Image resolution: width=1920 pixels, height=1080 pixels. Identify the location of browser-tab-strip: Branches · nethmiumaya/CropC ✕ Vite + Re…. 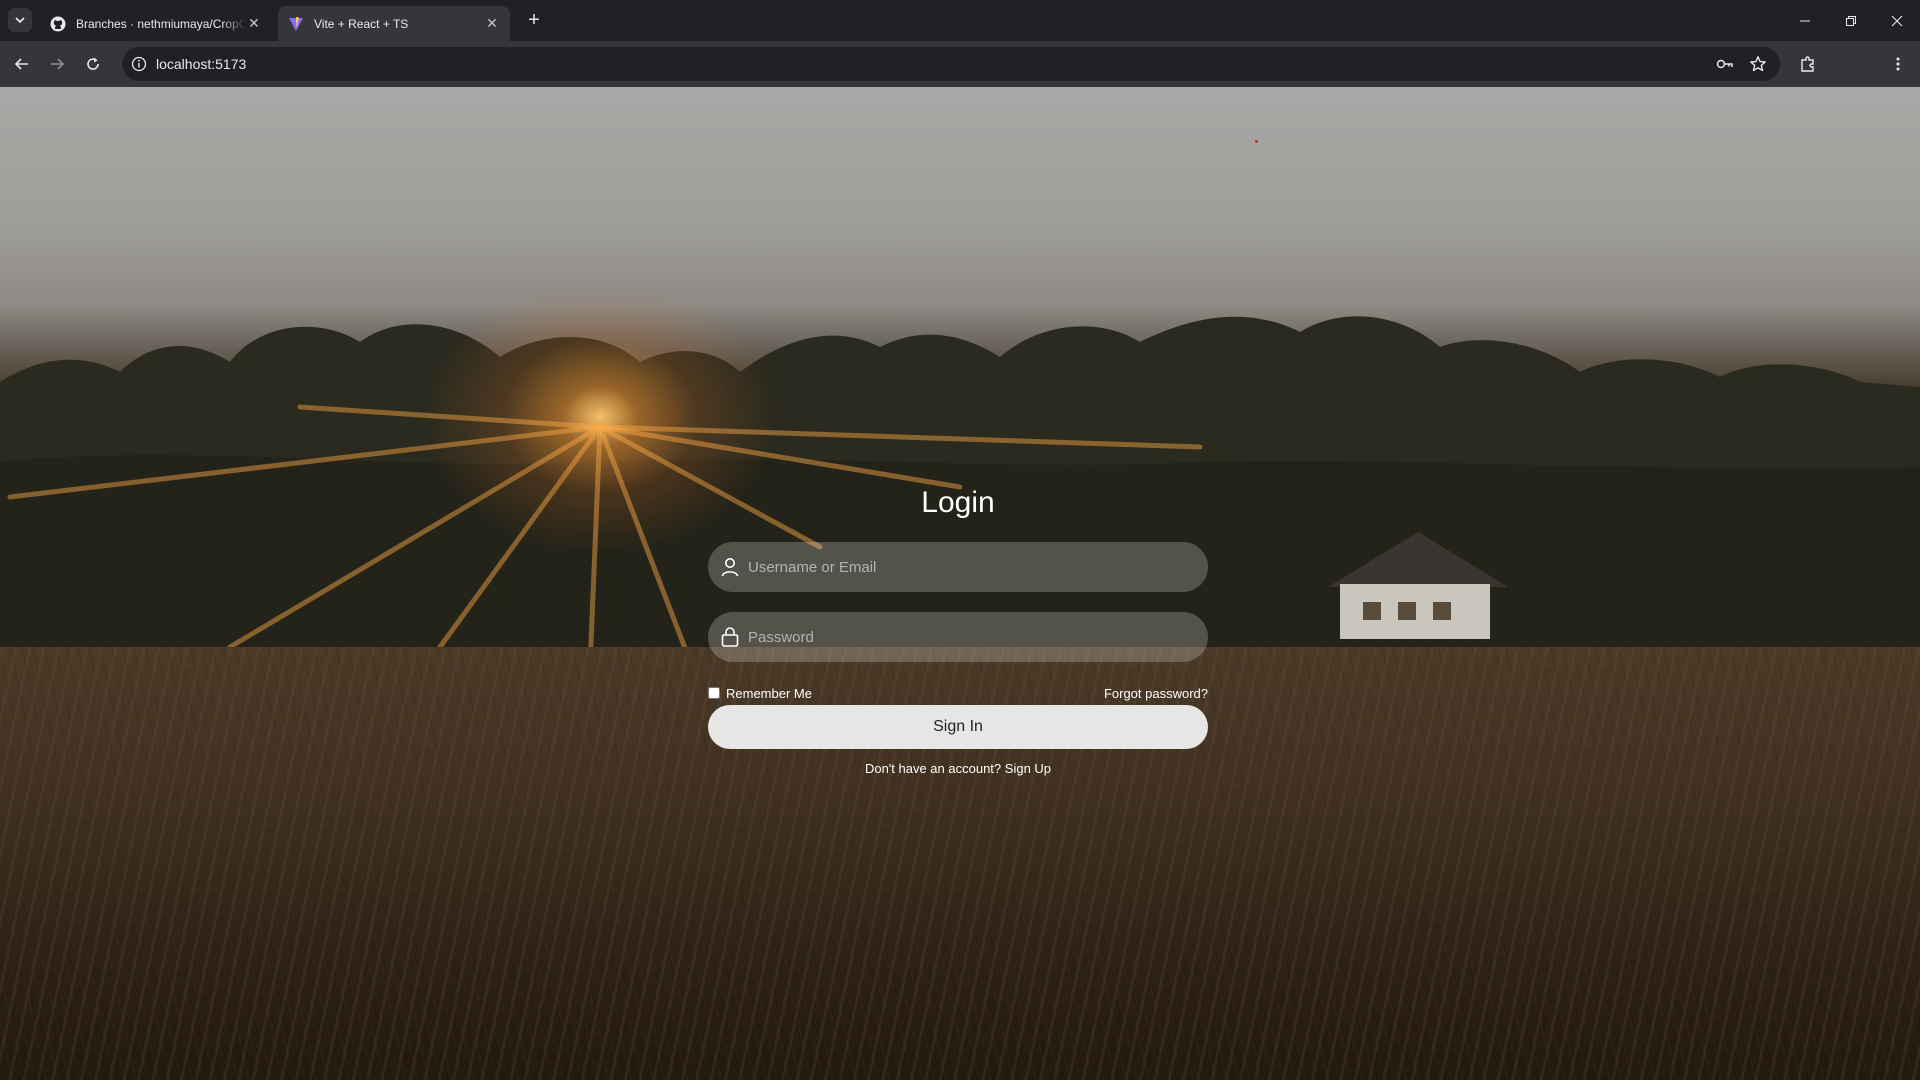
(960, 20).